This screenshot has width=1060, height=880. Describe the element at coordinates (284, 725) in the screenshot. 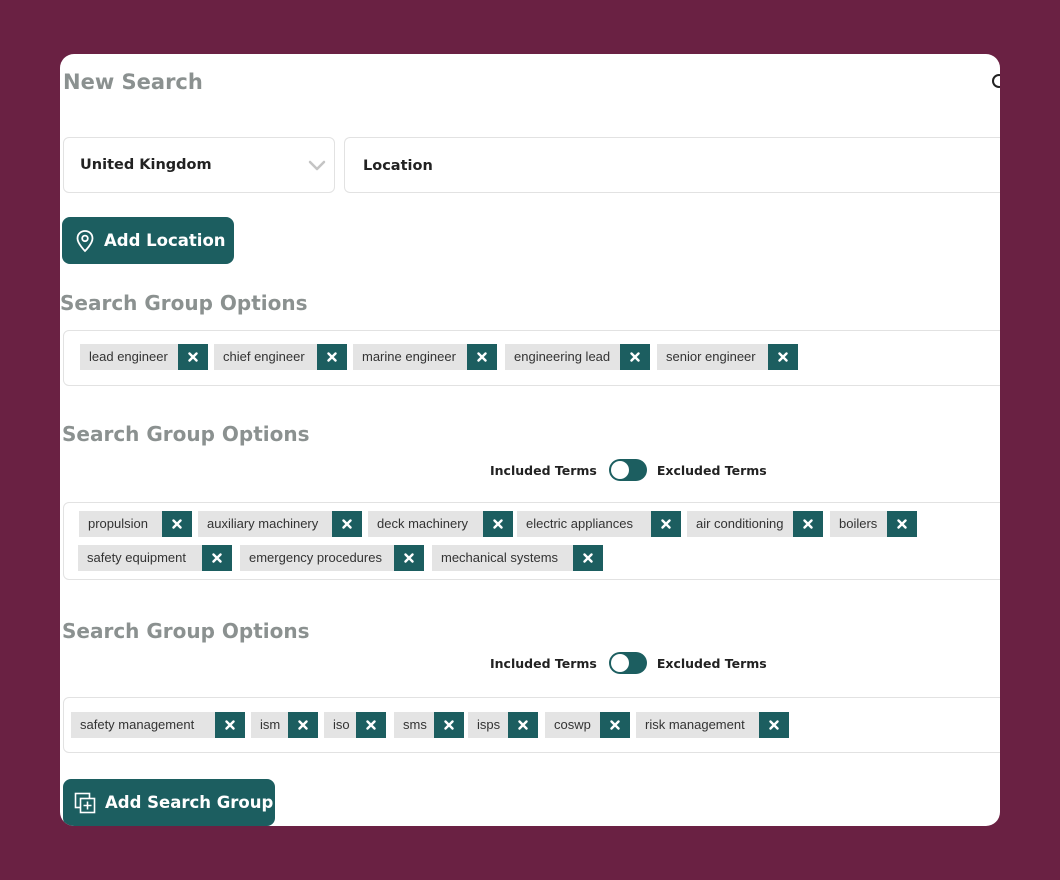

I see `search-tag: ism` at that location.